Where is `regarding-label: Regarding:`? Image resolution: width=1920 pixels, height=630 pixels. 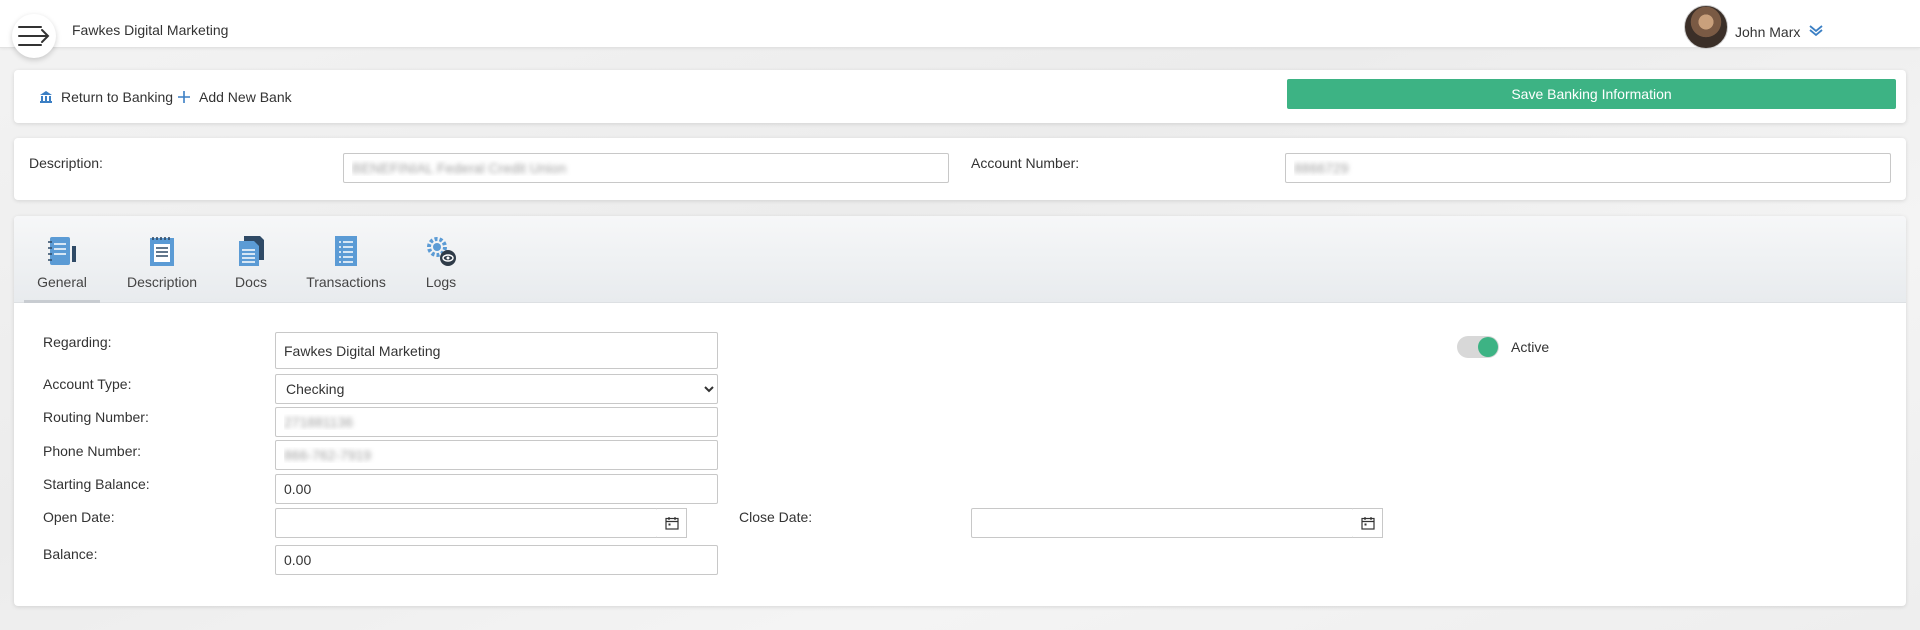 regarding-label: Regarding: is located at coordinates (77, 342).